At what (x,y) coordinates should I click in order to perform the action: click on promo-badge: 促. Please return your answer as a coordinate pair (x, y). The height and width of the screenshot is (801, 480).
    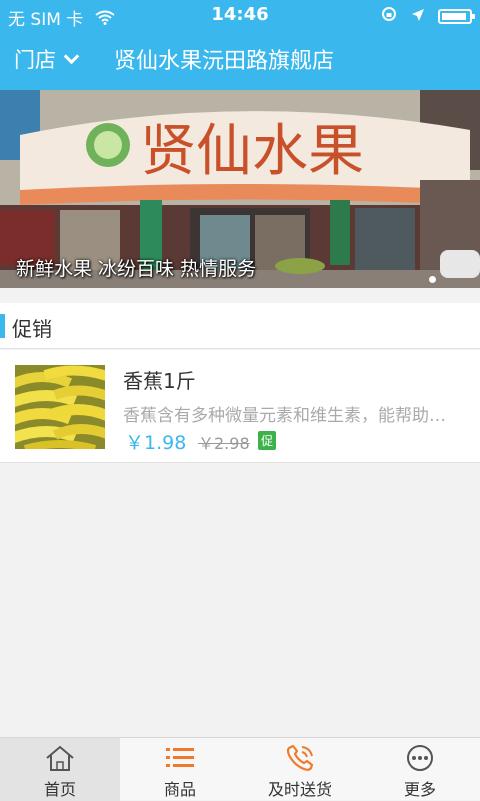
    Looking at the image, I should click on (267, 440).